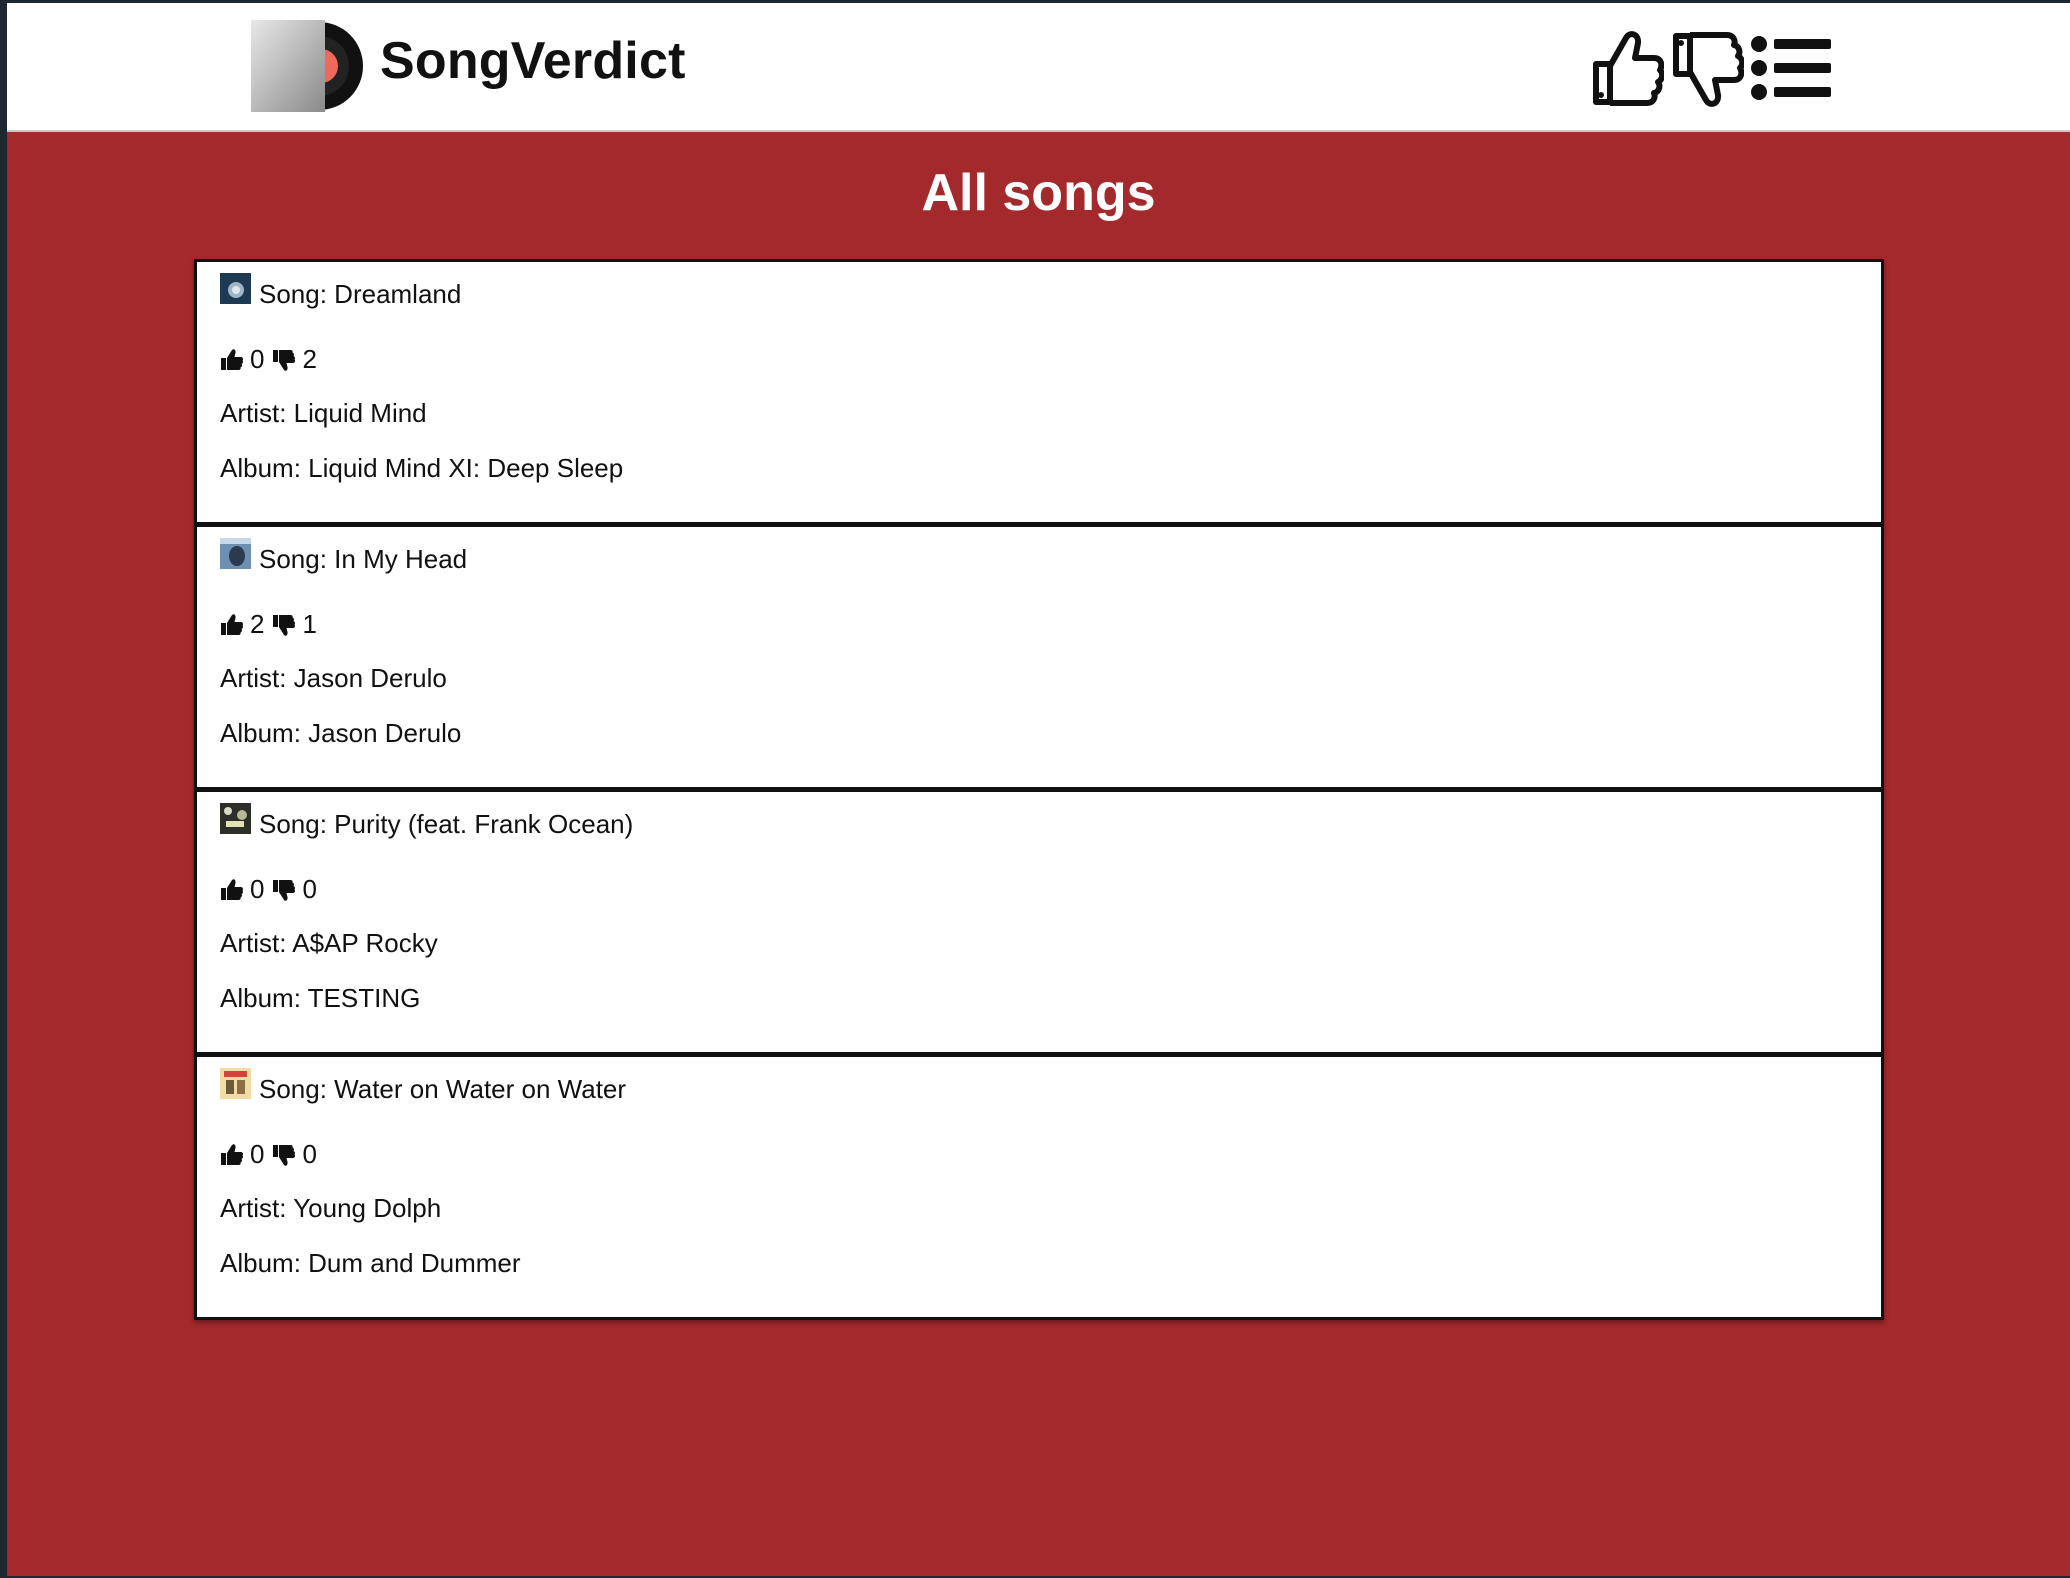 The image size is (2070, 1578). I want to click on vote-row: 0 2, so click(272, 359).